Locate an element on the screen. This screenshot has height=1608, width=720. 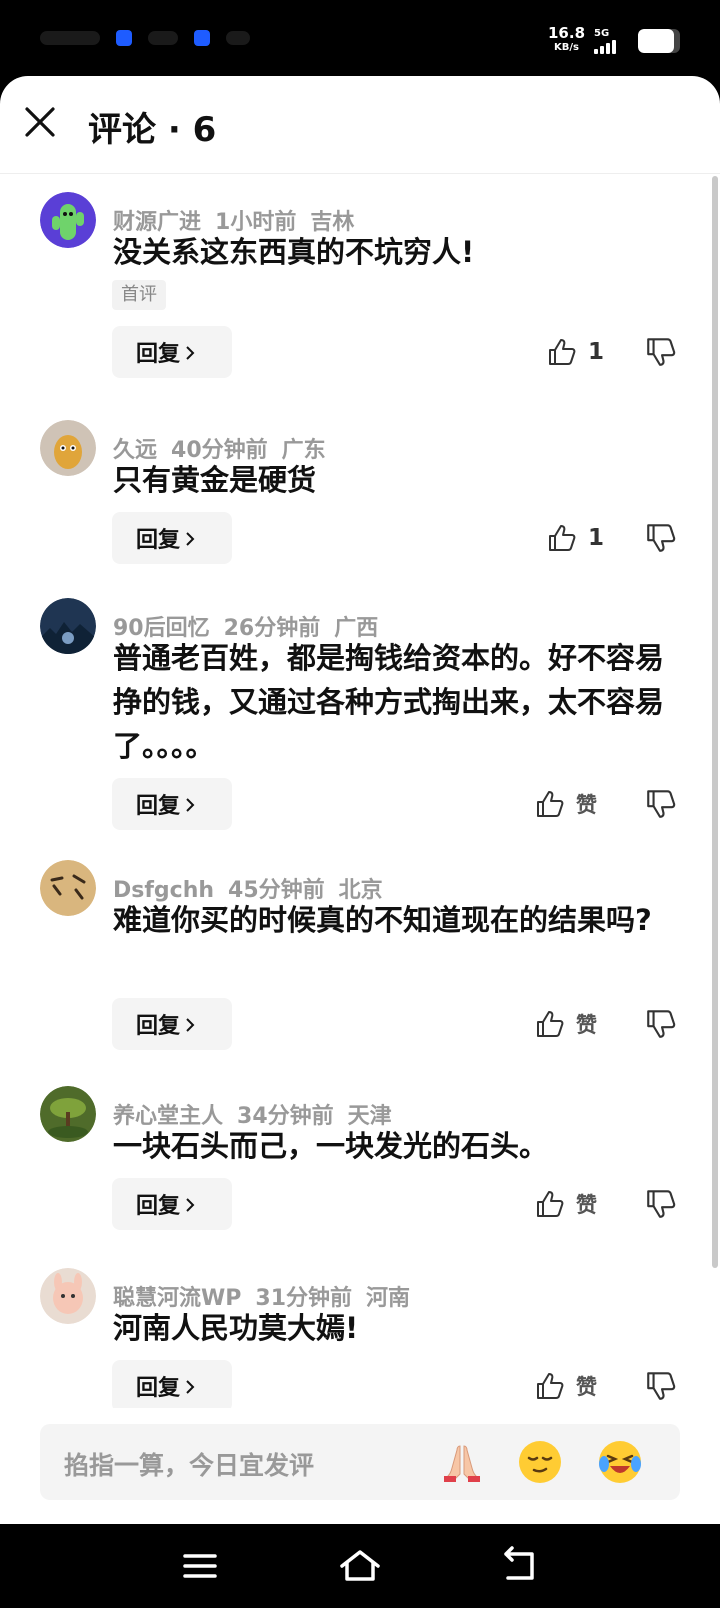
comment-text: 只有黄金是硬货 is located at coordinates (215, 480).